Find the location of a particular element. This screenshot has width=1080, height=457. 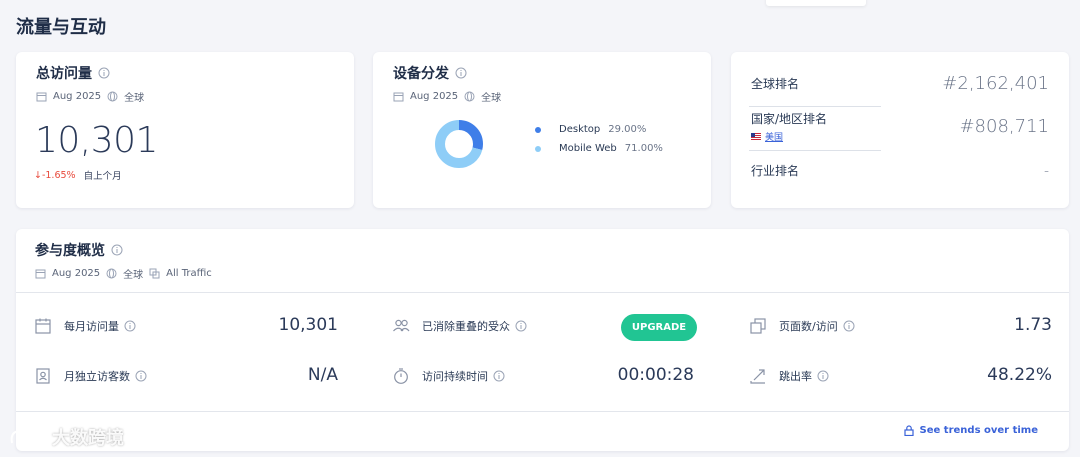

industry-rank-label: 行业排名 is located at coordinates (775, 171).